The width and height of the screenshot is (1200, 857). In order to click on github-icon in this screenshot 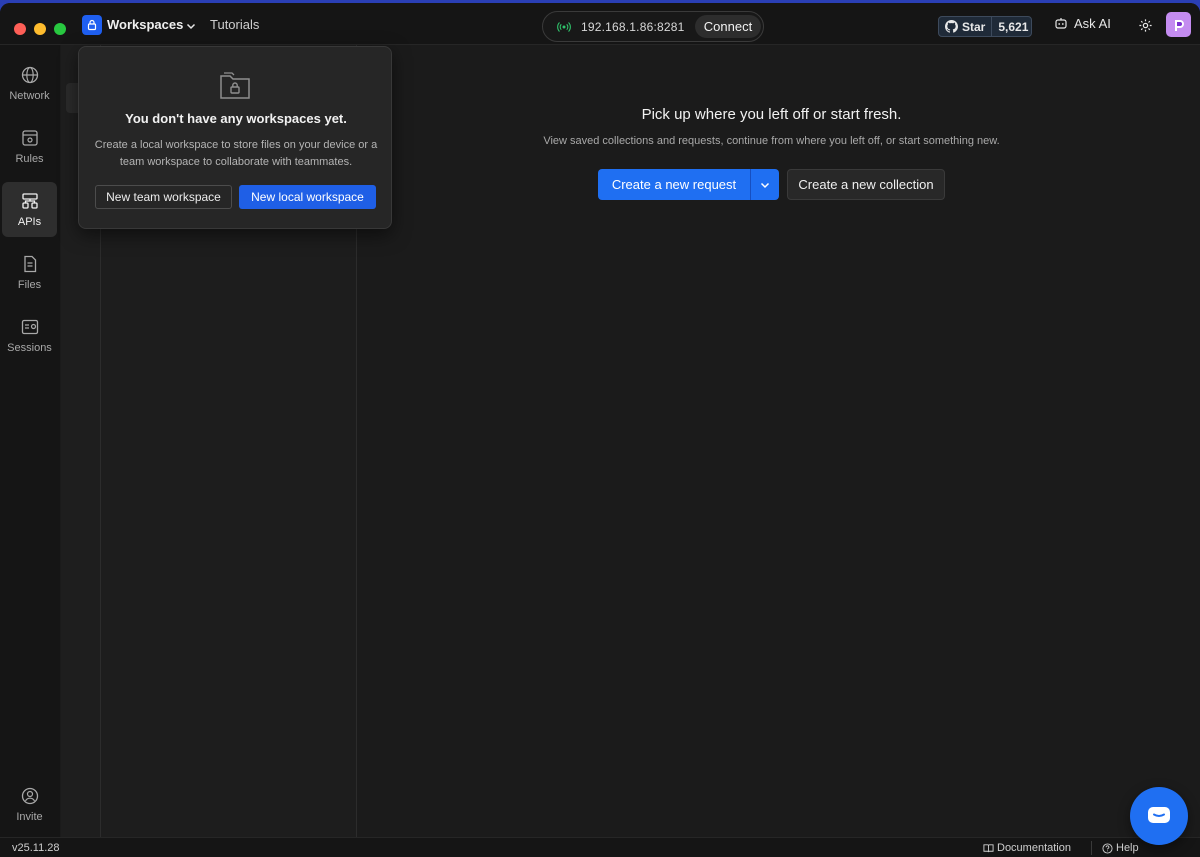, I will do `click(951, 26)`.